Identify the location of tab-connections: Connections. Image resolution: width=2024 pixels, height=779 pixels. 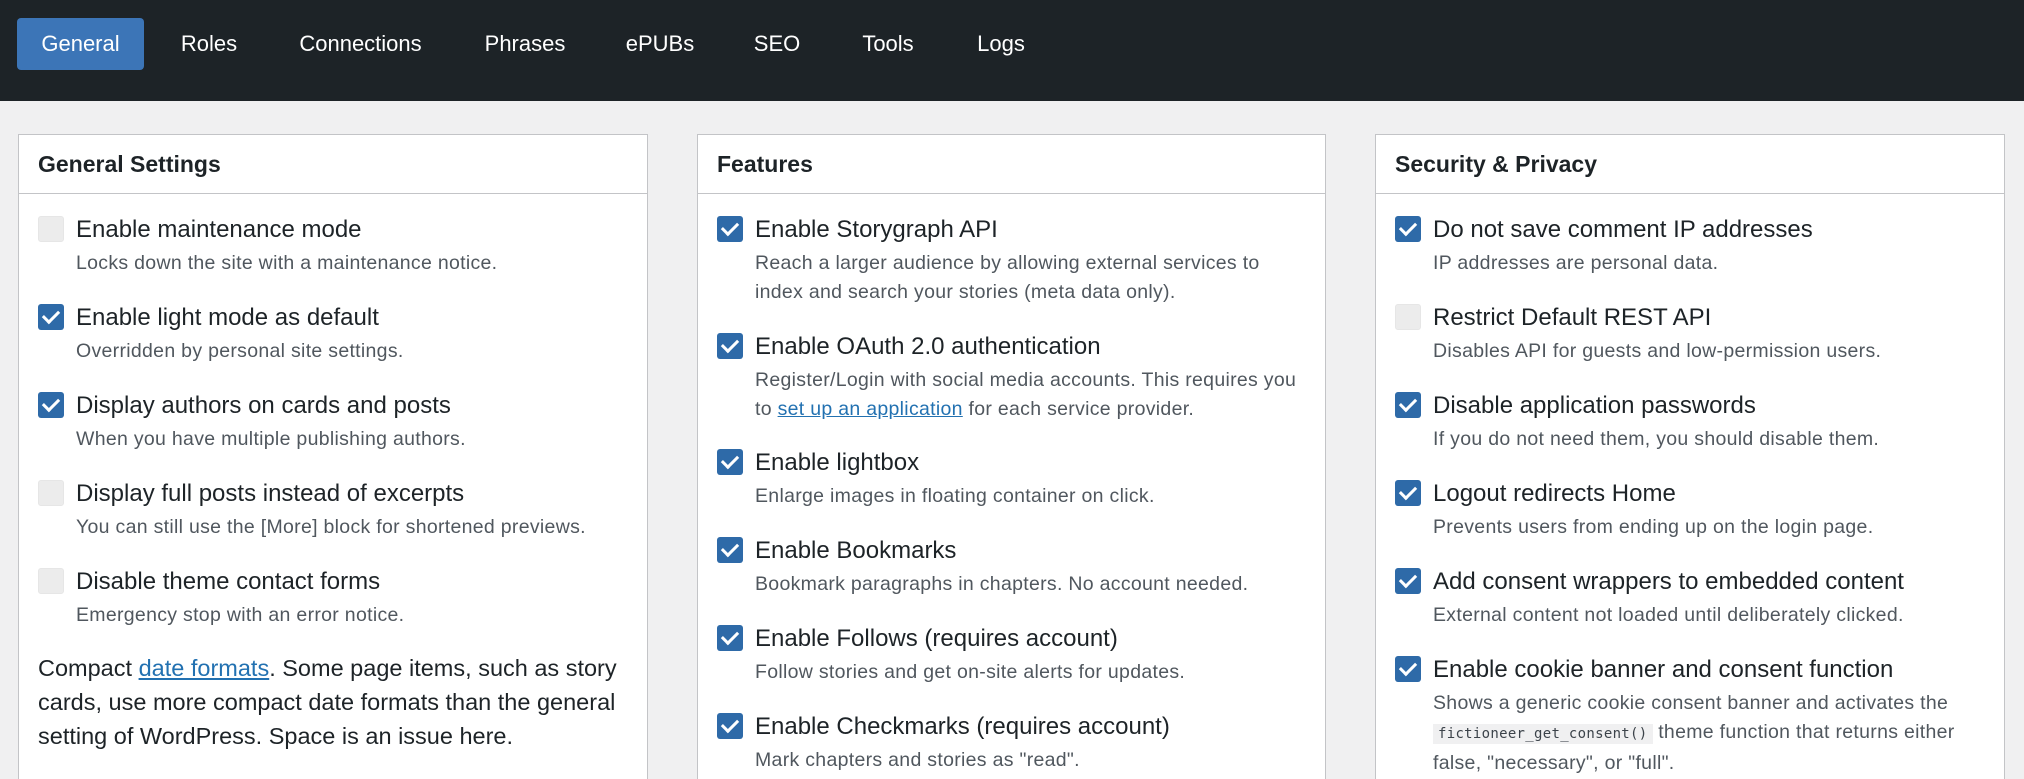
(360, 44).